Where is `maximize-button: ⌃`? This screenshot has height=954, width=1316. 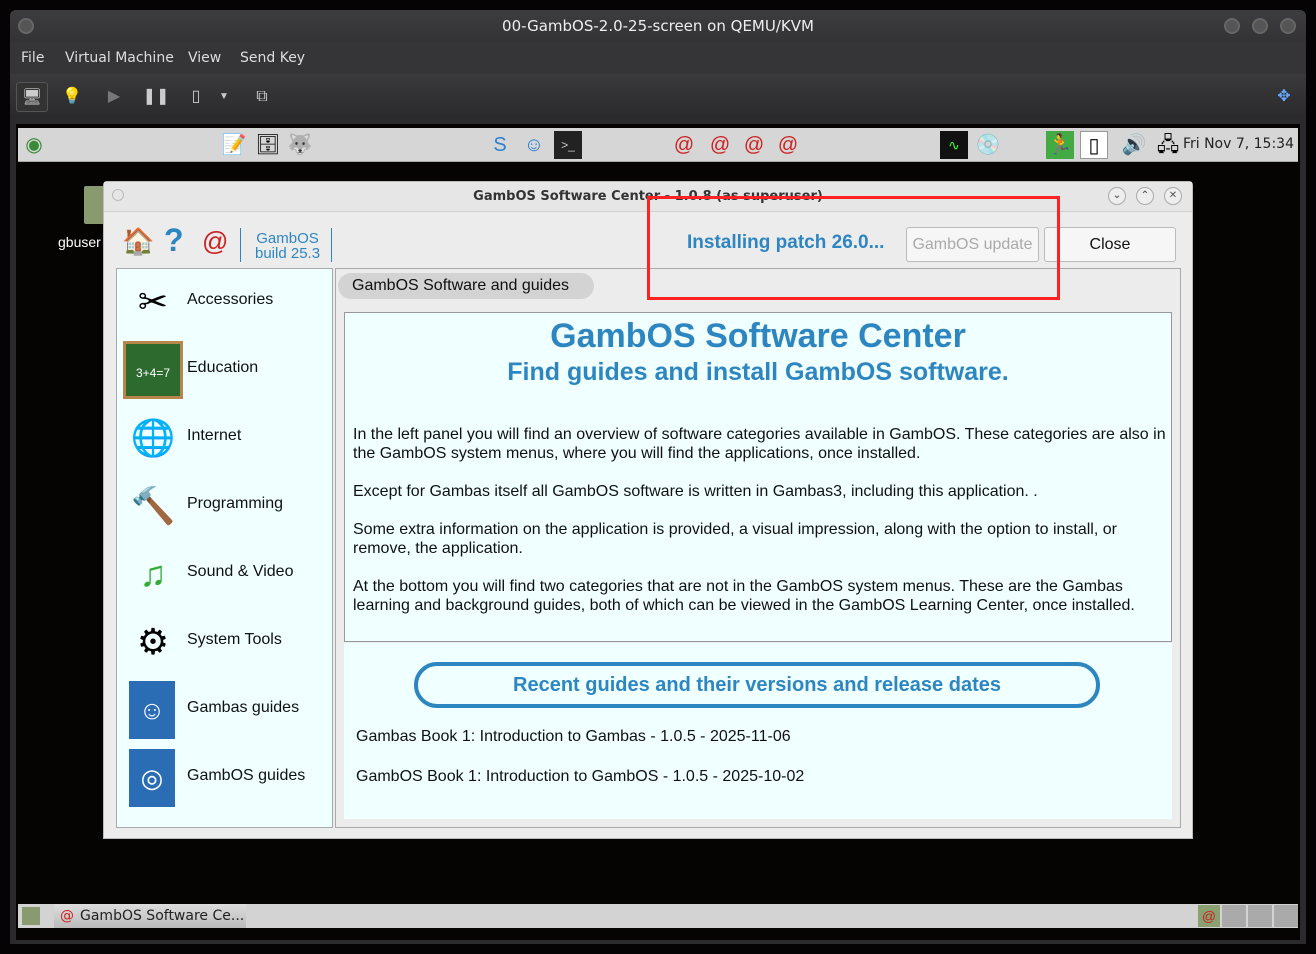
maximize-button: ⌃ is located at coordinates (1145, 196).